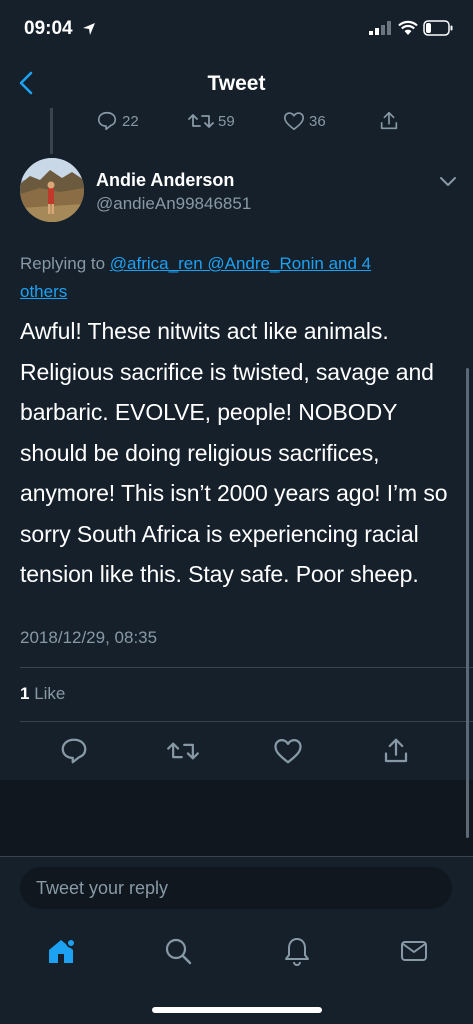 The image size is (473, 1024). I want to click on notifications-icon, so click(297, 951).